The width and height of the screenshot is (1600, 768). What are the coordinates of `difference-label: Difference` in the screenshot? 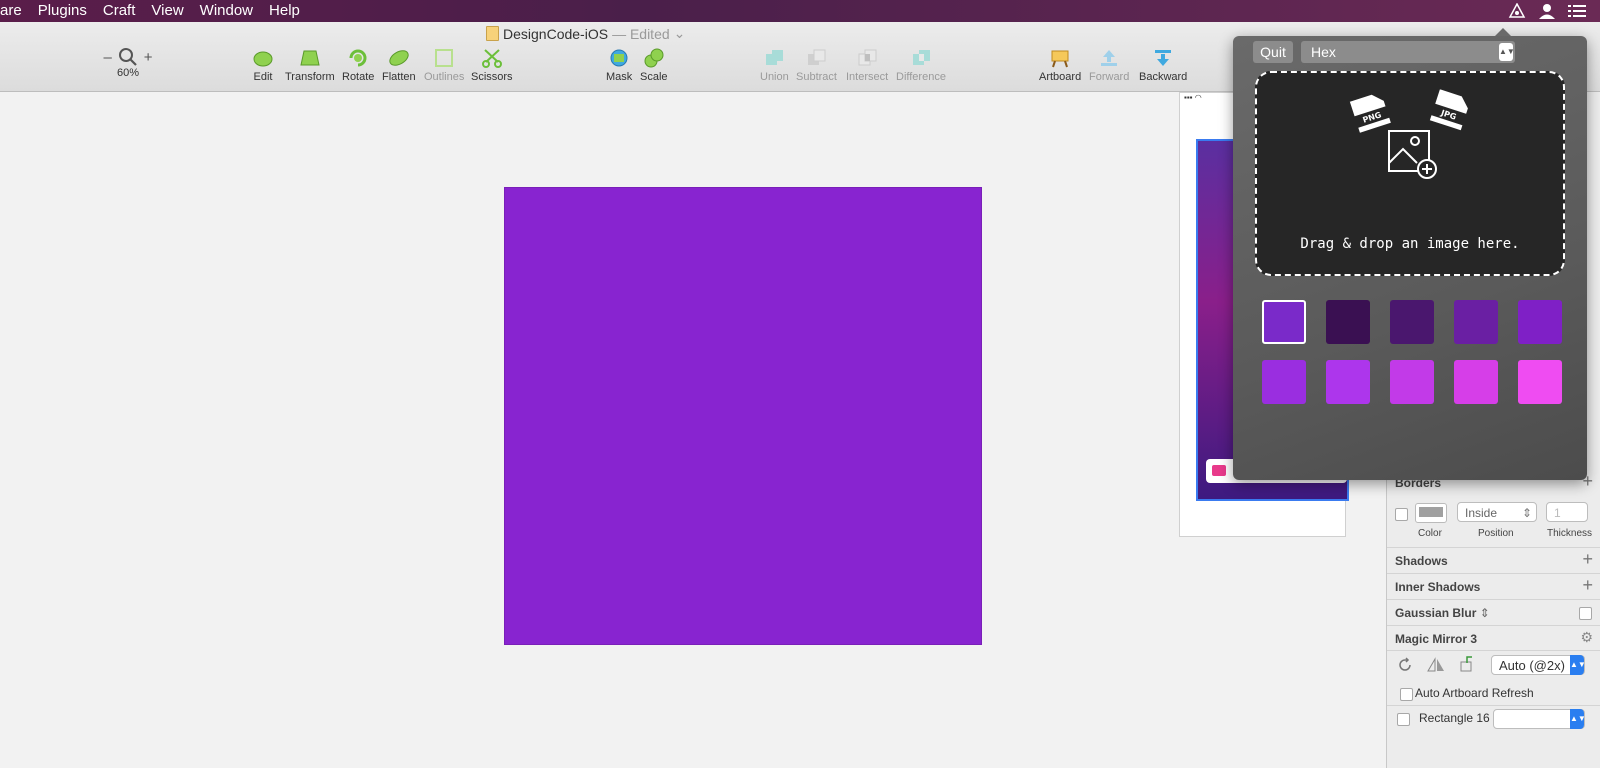 It's located at (921, 77).